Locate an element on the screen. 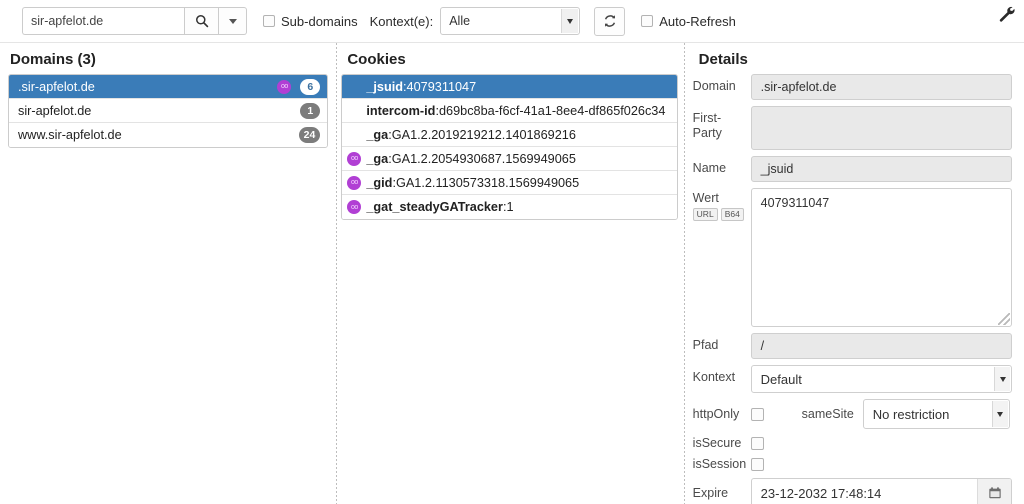 The image size is (1024, 504). cookie-value: GA1.2.2019219212.1401869216 is located at coordinates (483, 134).